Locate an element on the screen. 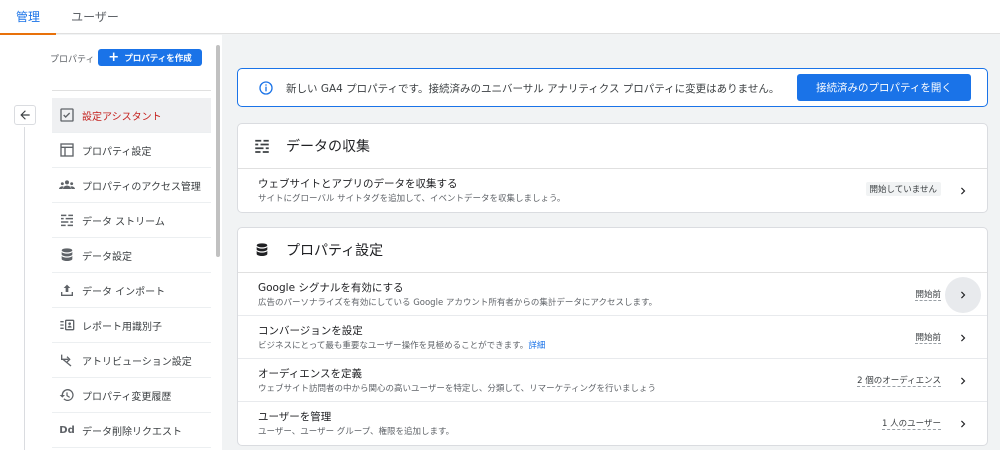  sidebar-item-attribution-settings: アトリビューション設定 is located at coordinates (131, 360).